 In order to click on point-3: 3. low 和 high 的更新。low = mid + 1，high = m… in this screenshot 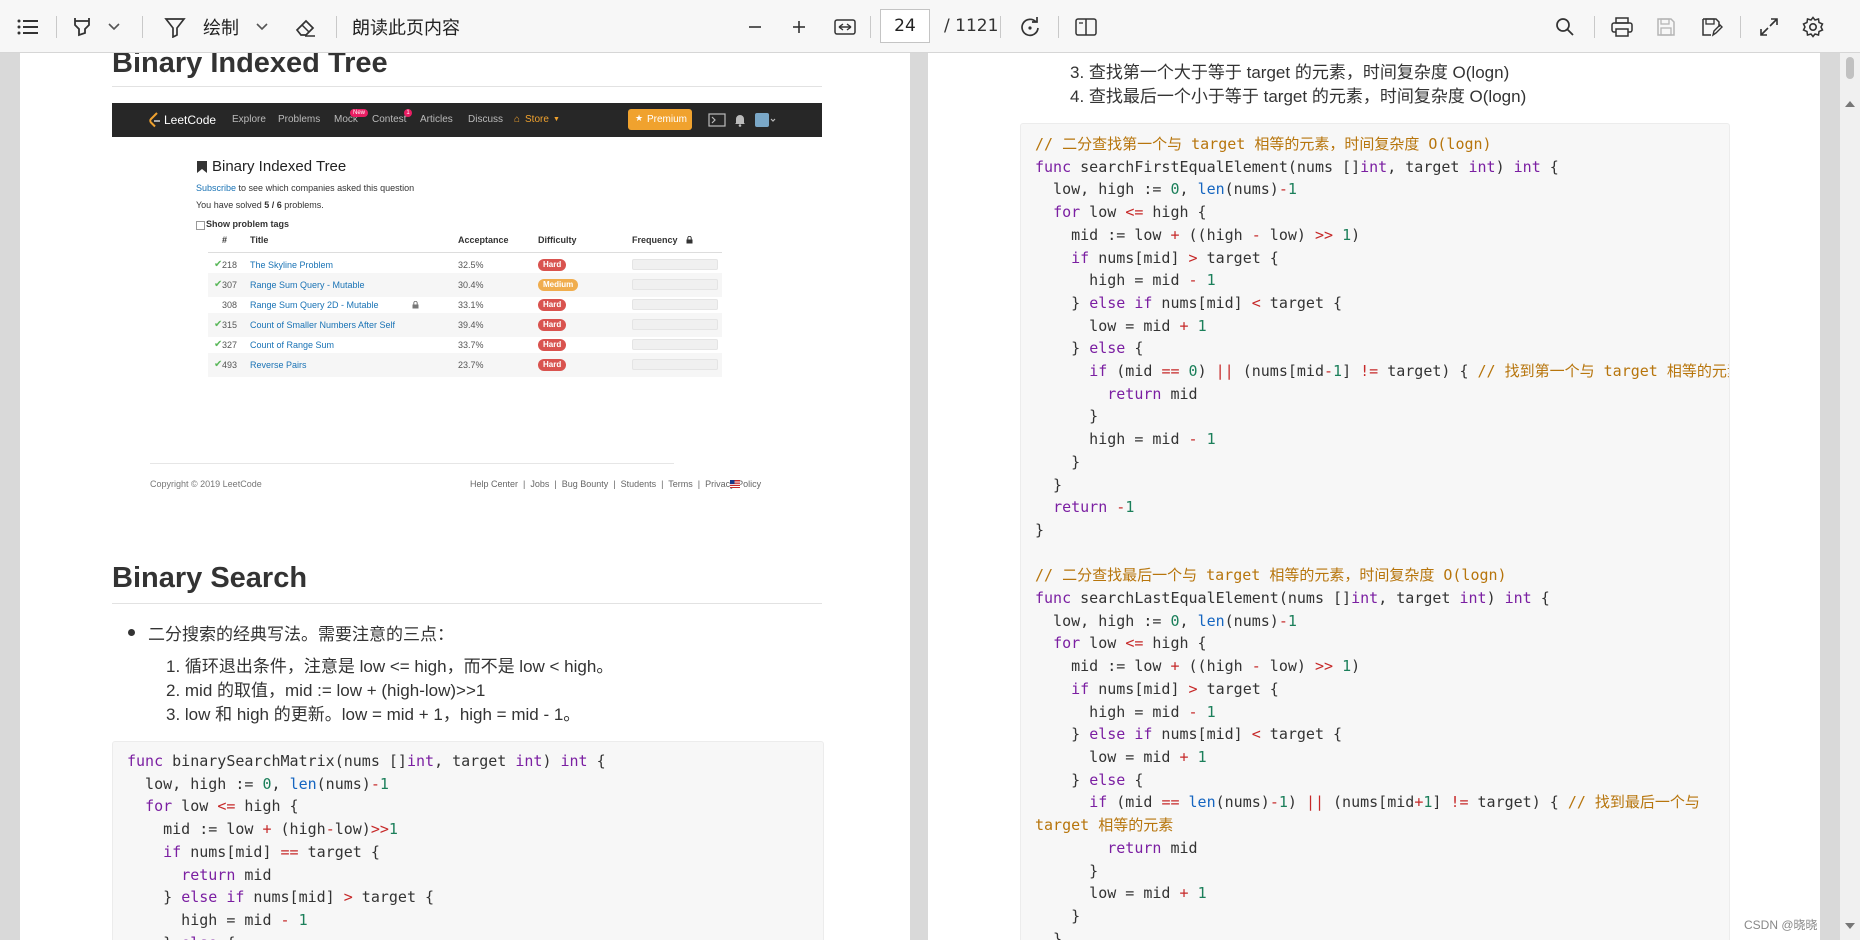, I will do `click(373, 714)`.